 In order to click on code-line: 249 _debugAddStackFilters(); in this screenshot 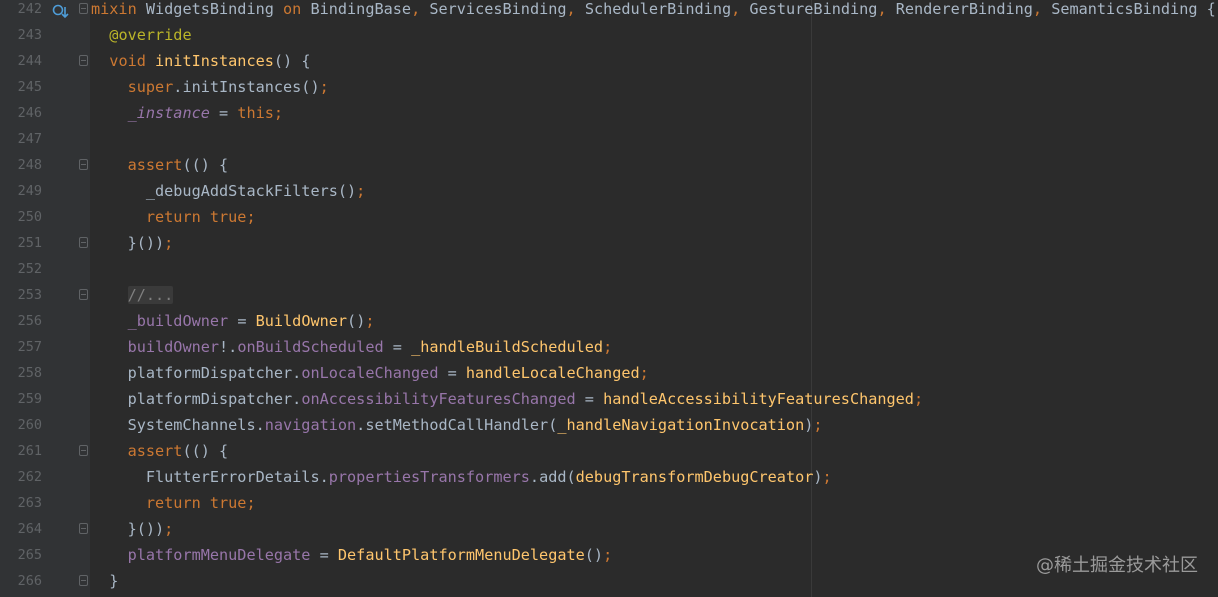, I will do `click(609, 191)`.